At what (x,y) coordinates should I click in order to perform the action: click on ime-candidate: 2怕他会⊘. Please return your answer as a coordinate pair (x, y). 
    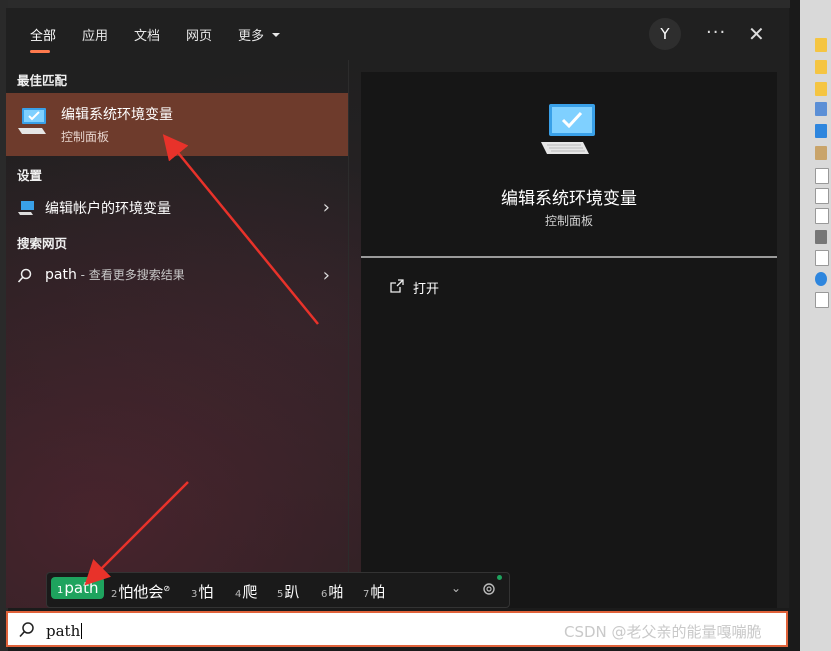
    Looking at the image, I should click on (140, 591).